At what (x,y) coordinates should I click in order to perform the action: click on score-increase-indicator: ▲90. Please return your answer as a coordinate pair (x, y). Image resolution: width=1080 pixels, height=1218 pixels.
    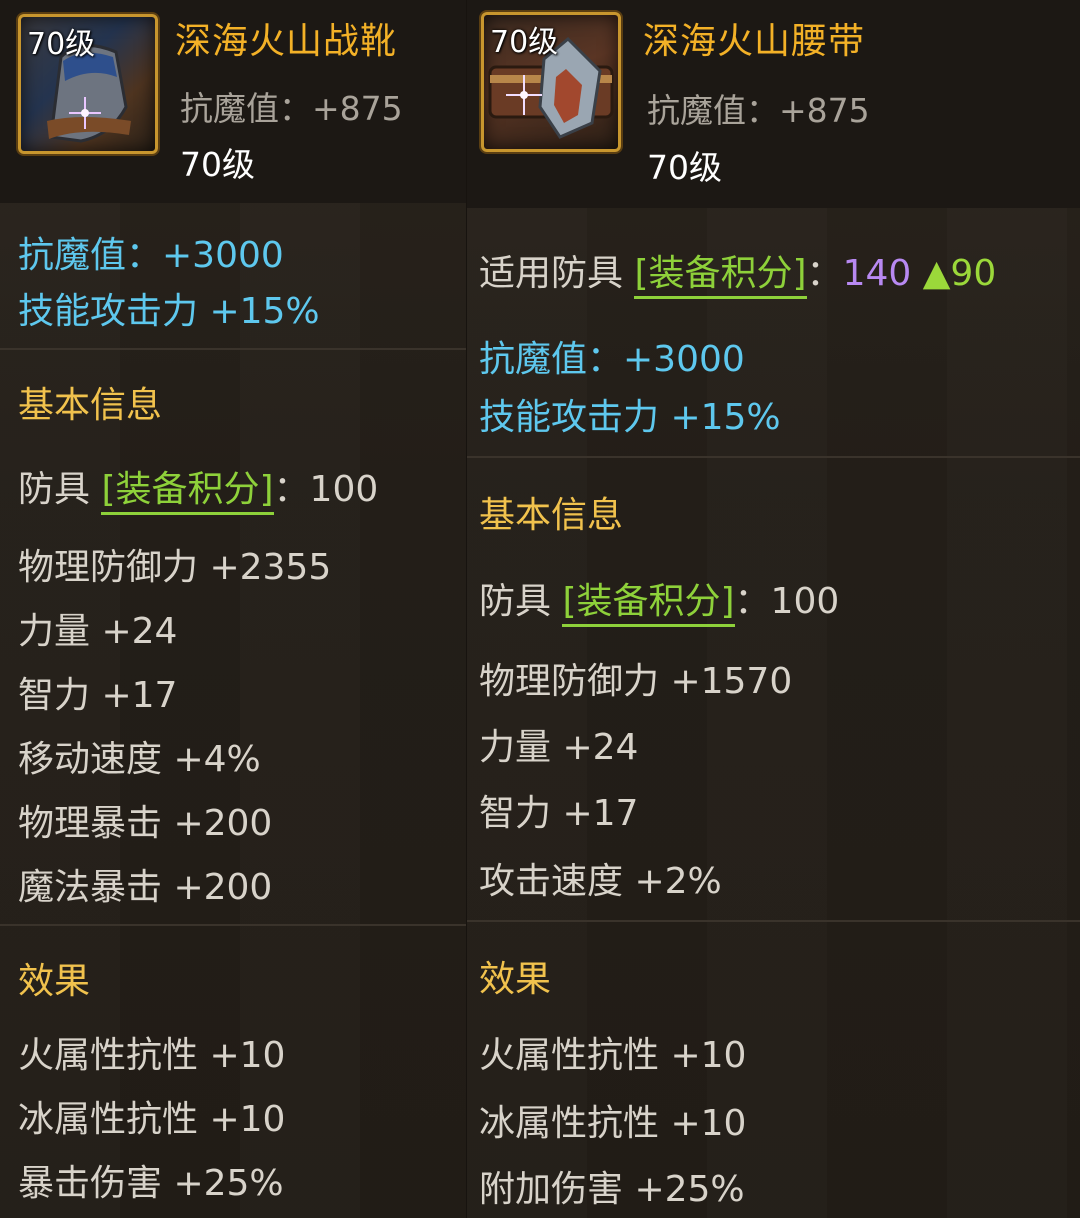
    Looking at the image, I should click on (959, 273).